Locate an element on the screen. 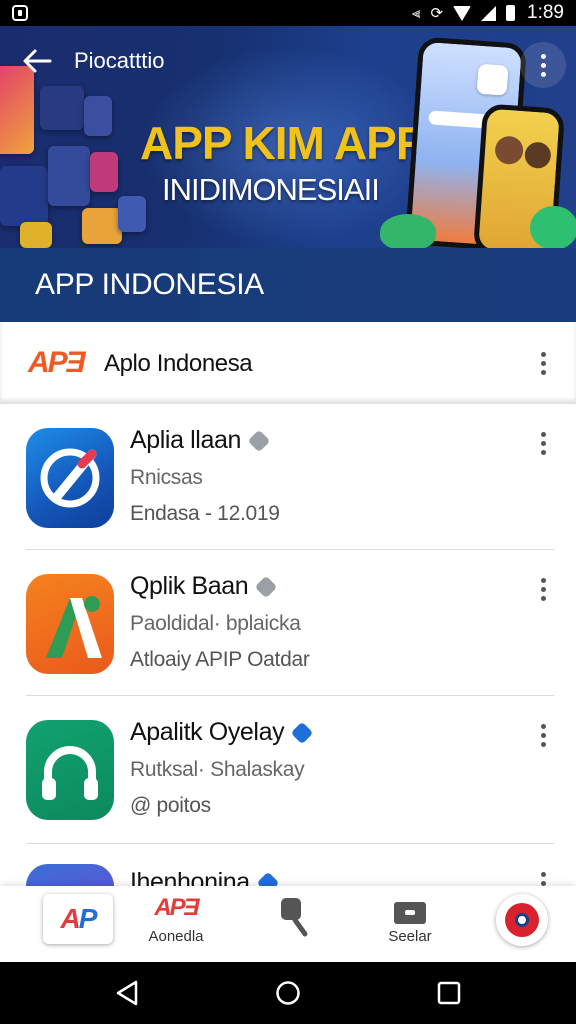  signal-icon is located at coordinates (489, 13).